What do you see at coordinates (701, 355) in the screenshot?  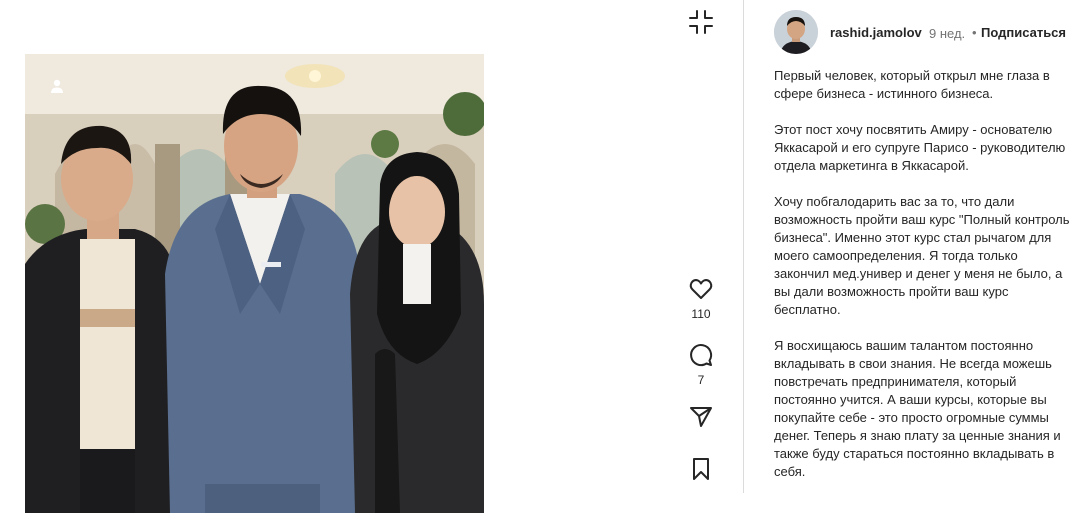 I see `comment-icon` at bounding box center [701, 355].